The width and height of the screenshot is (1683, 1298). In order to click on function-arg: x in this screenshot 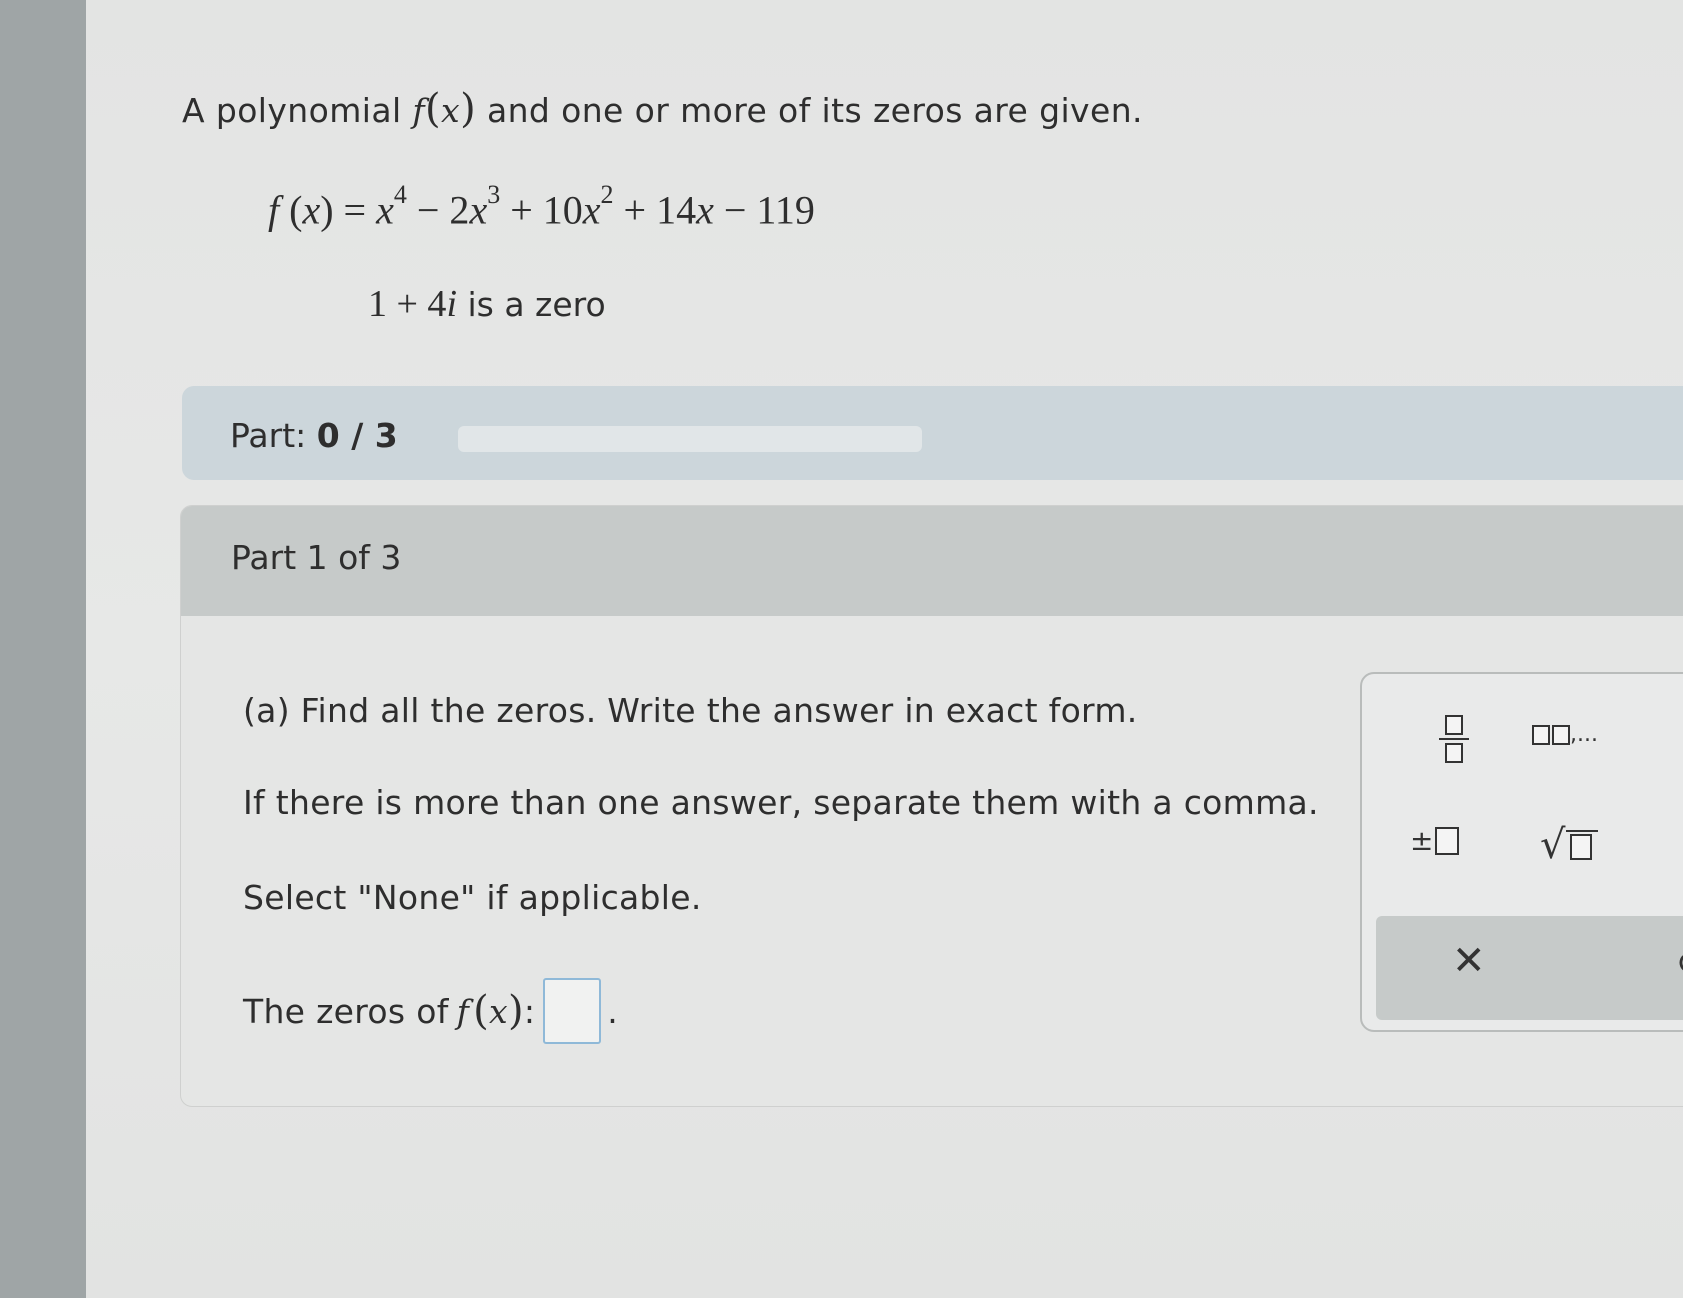, I will do `click(451, 110)`.